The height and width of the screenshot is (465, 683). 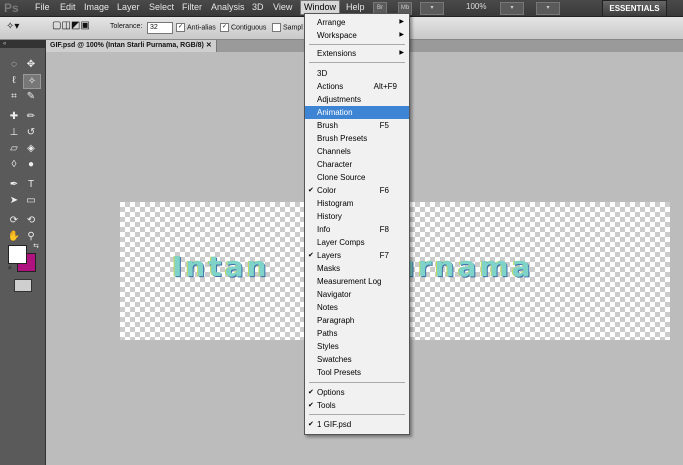 I want to click on menu-item-3d: 3D, so click(x=357, y=73).